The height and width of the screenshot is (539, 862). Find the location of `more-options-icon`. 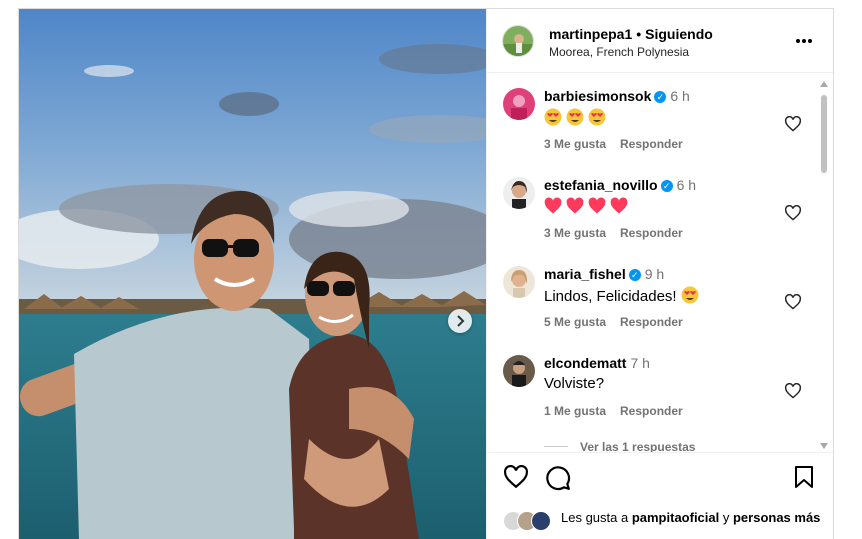

more-options-icon is located at coordinates (804, 38).